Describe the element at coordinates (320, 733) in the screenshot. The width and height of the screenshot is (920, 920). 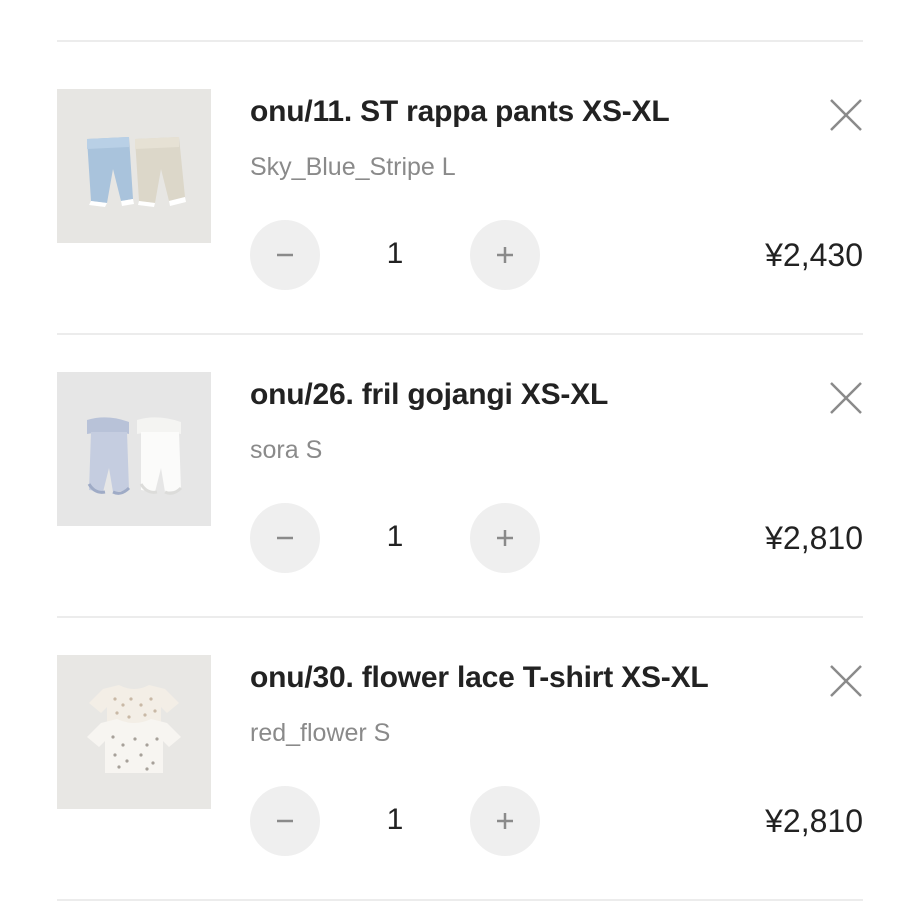
I see `product-variant: red_flower S` at that location.